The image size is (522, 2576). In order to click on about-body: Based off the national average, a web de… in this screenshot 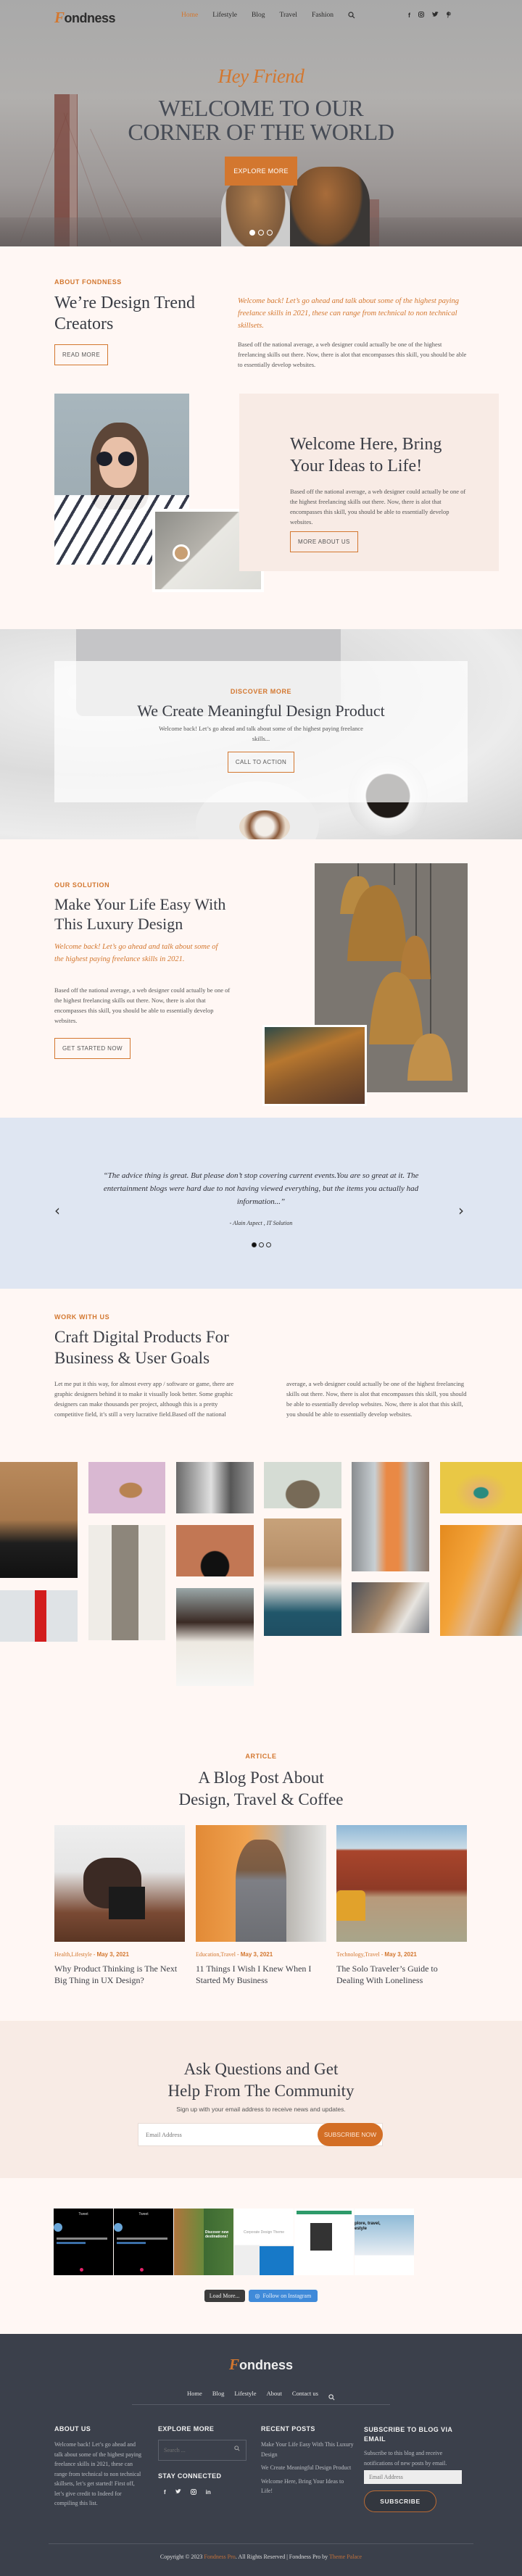, I will do `click(352, 354)`.